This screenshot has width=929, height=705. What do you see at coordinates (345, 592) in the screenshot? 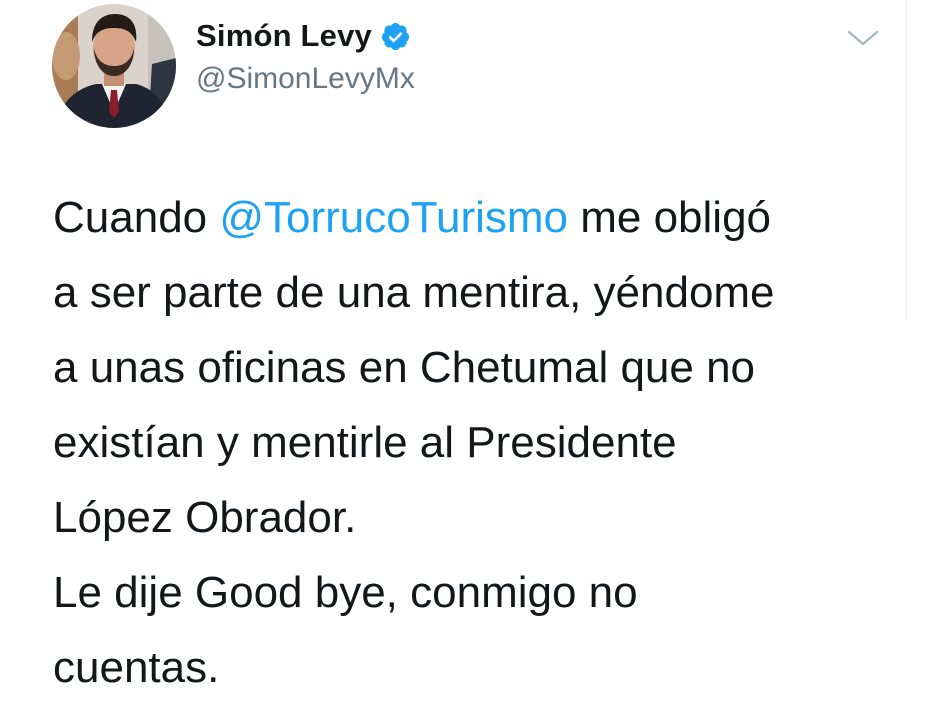
I see `tweet-text-line-6: Le dije Good bye, conmigo no` at bounding box center [345, 592].